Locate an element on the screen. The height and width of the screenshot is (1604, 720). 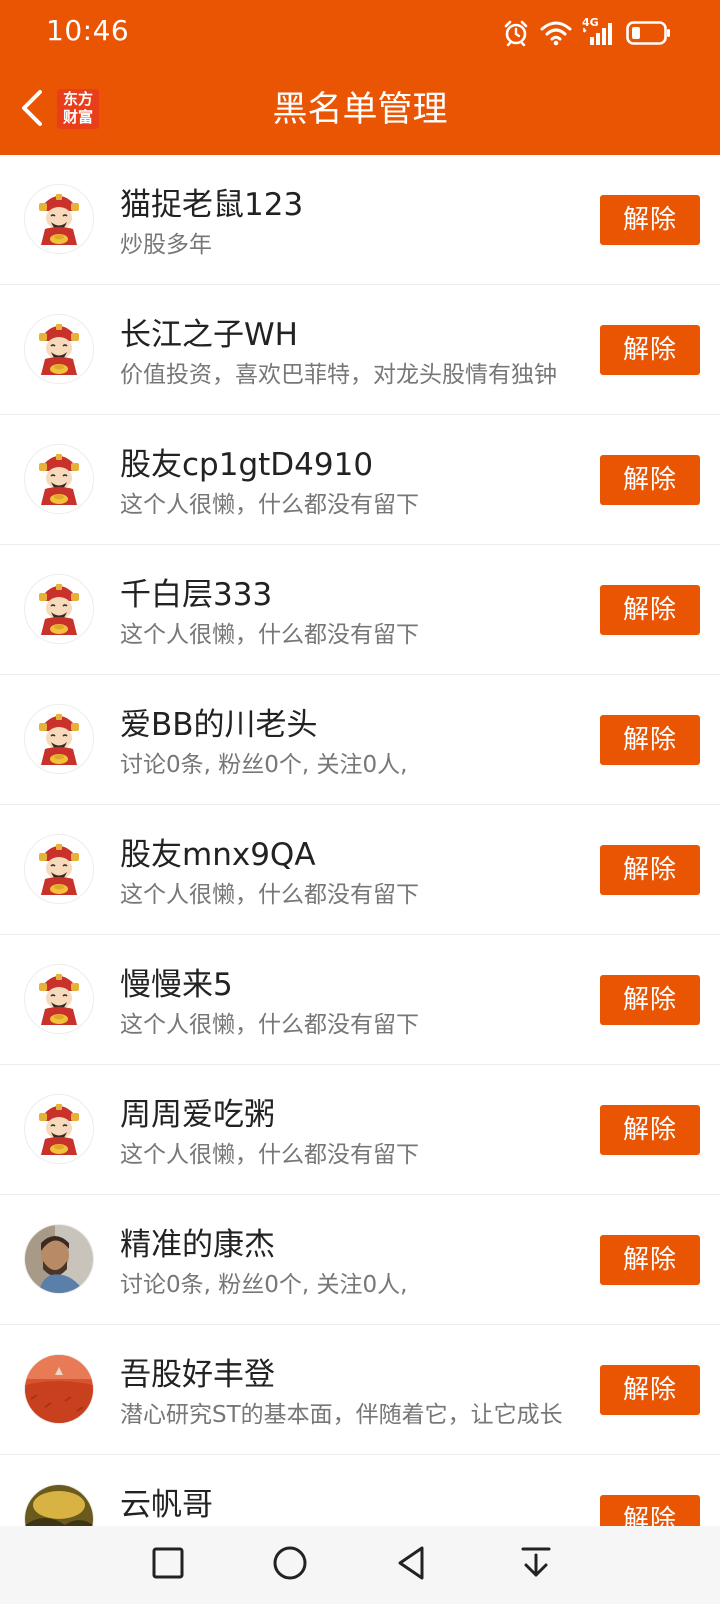
blacklist-row: 长江之子WH 价值投资，喜欢巴菲特，对龙头股情有独钟 解除 is located at coordinates (360, 350).